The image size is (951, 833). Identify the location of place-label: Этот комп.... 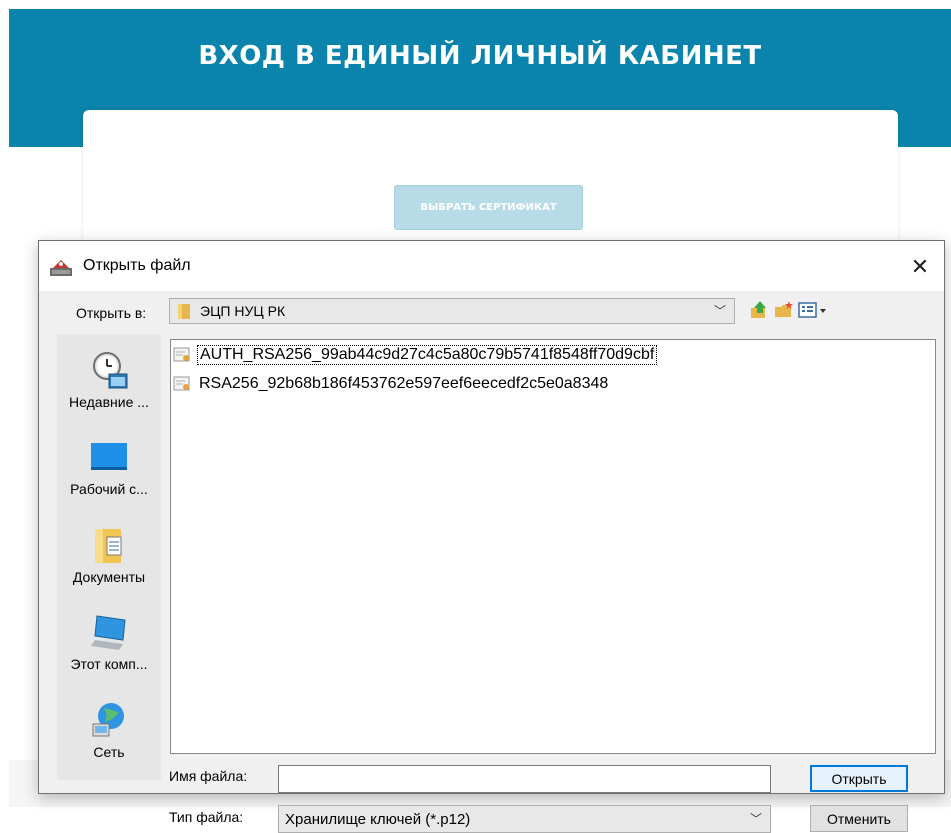
(109, 664).